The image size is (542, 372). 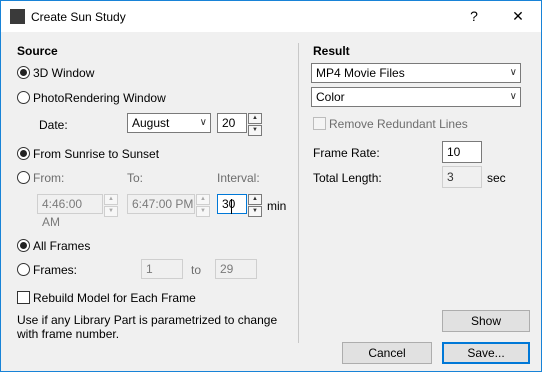 What do you see at coordinates (387, 353) in the screenshot?
I see `cancel-button: Cancel` at bounding box center [387, 353].